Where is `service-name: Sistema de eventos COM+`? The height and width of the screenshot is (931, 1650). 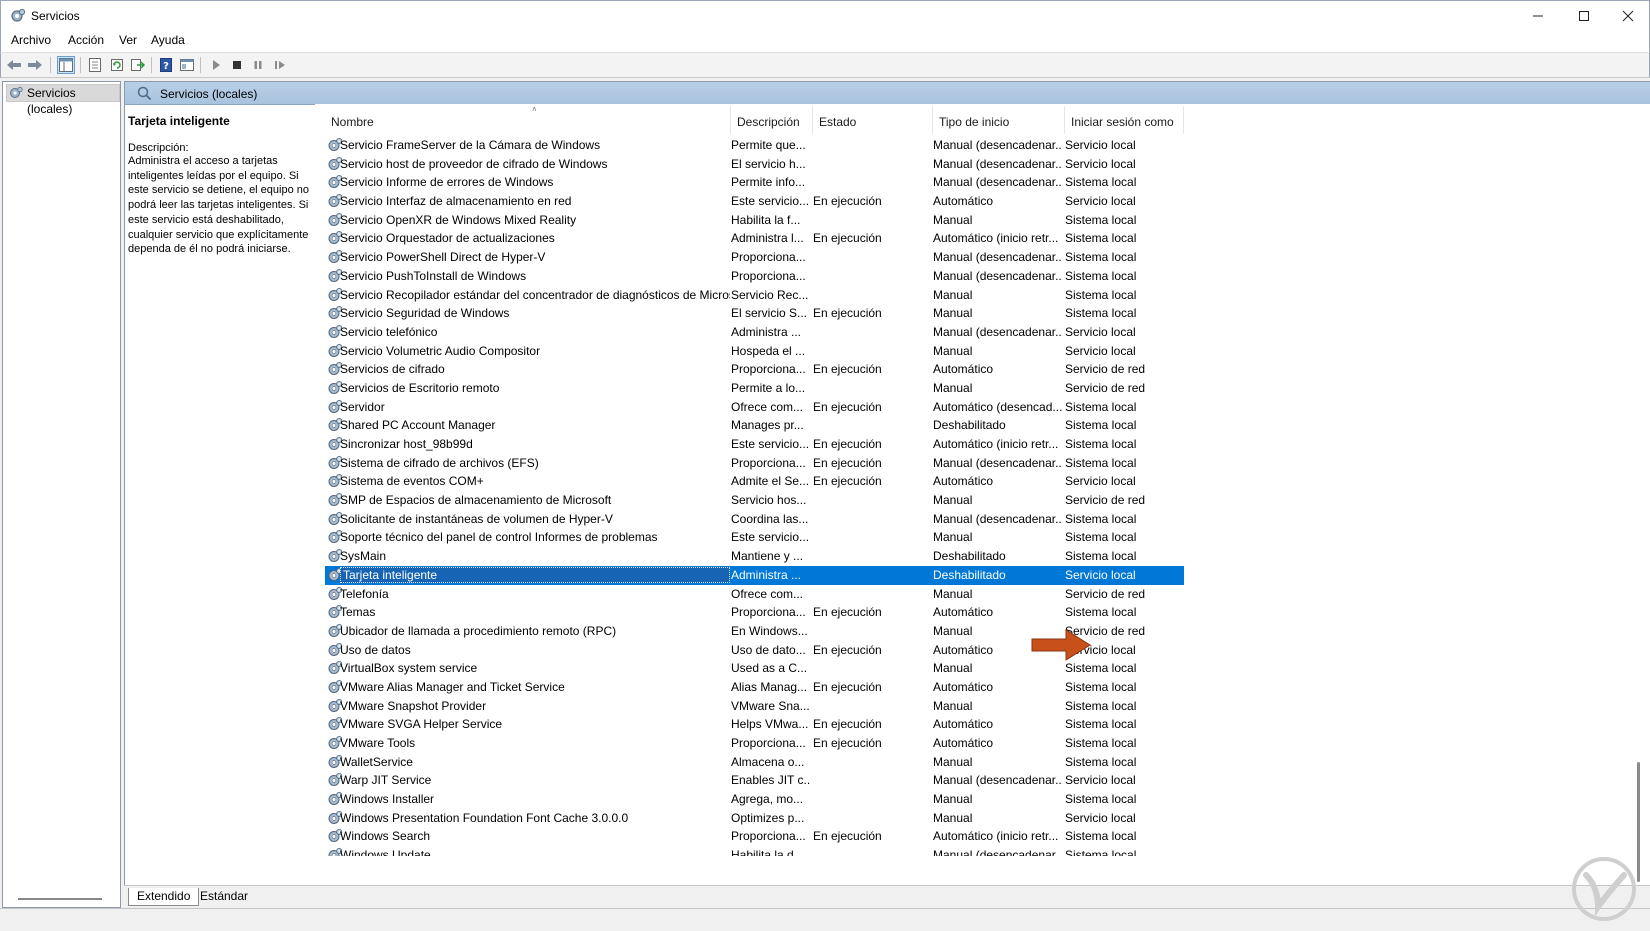
service-name: Sistema de eventos COM+ is located at coordinates (412, 481).